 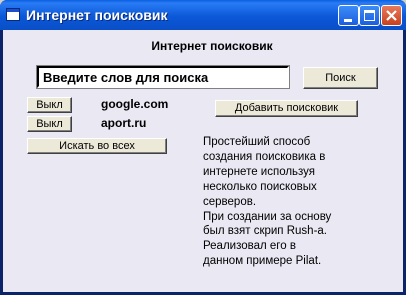 I want to click on close-icon, so click(x=391, y=15).